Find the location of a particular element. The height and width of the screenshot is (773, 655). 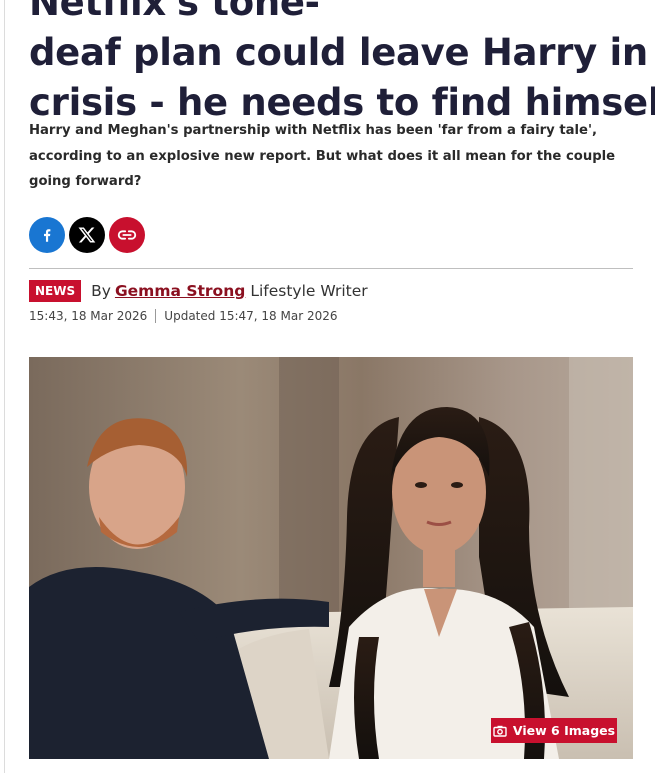

by-prefix: By is located at coordinates (101, 291).